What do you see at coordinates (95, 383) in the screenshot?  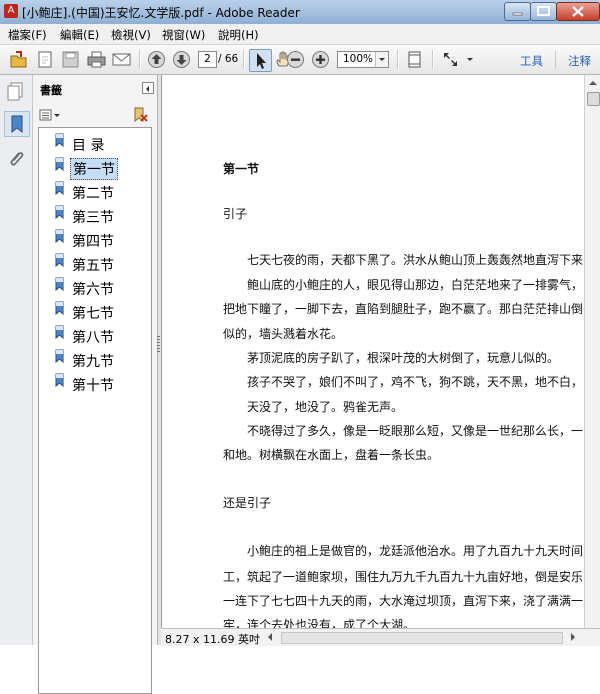 I see `bookmark-item: 第十节` at bounding box center [95, 383].